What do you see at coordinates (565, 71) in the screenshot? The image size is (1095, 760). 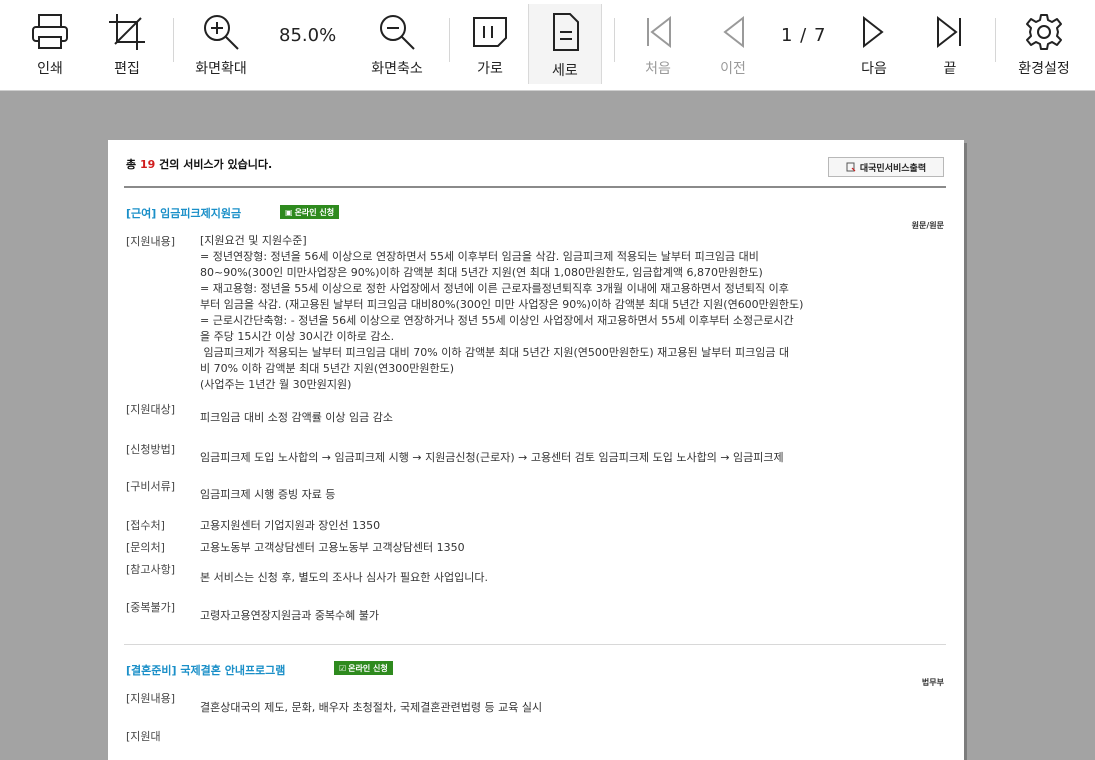 I see `portrait-label: 세로` at bounding box center [565, 71].